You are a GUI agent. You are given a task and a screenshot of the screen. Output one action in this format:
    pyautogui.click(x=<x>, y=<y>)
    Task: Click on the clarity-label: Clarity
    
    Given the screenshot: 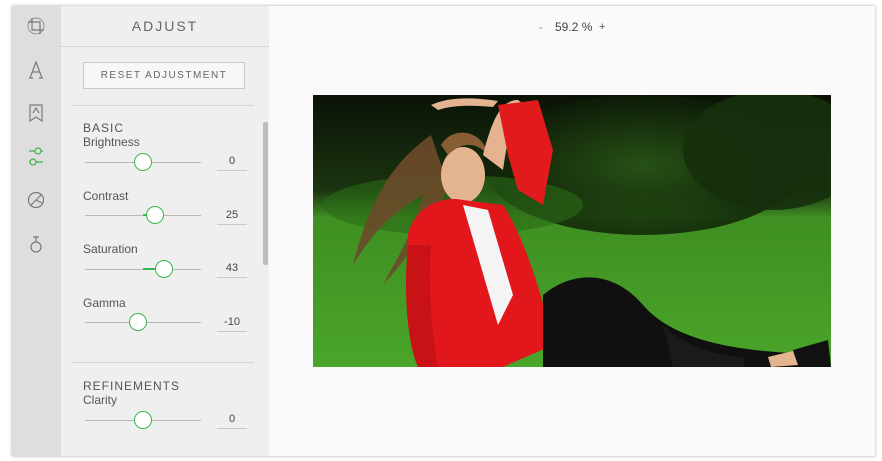 What is the action you would take?
    pyautogui.click(x=100, y=400)
    